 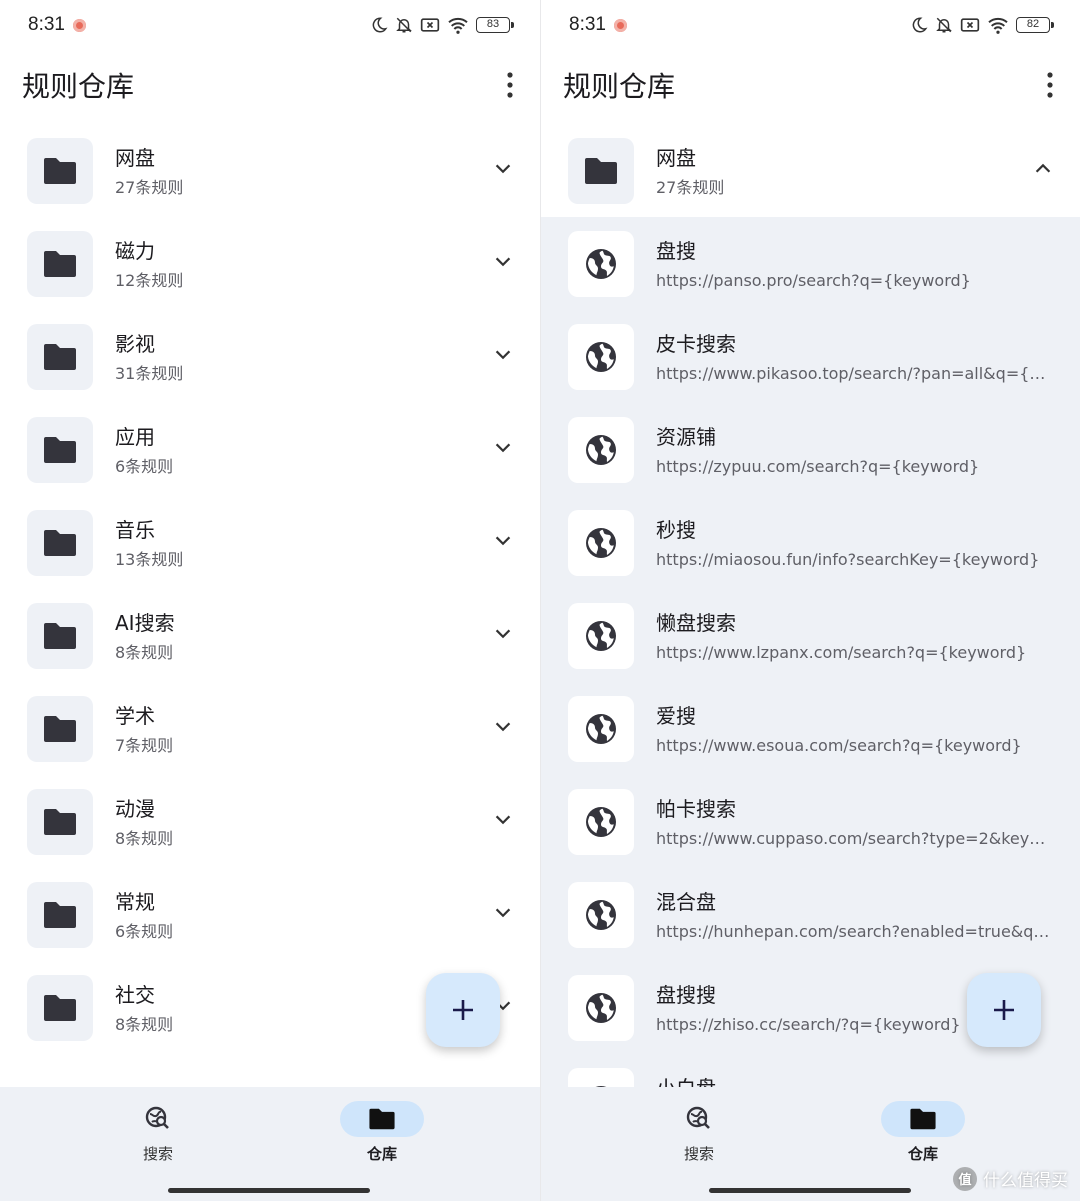 What do you see at coordinates (813, 280) in the screenshot?
I see `rule-url: https://panso.pro/search?q={keyword}` at bounding box center [813, 280].